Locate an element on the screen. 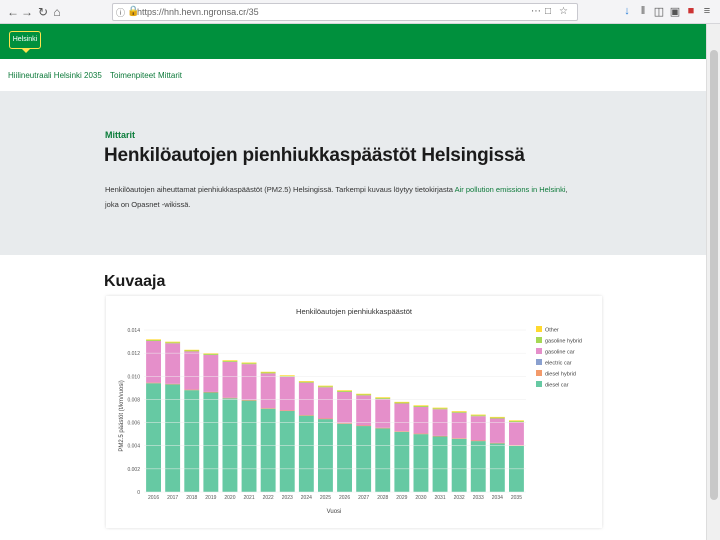 The height and width of the screenshot is (540, 720). more-icon: ⋯ is located at coordinates (536, 11).